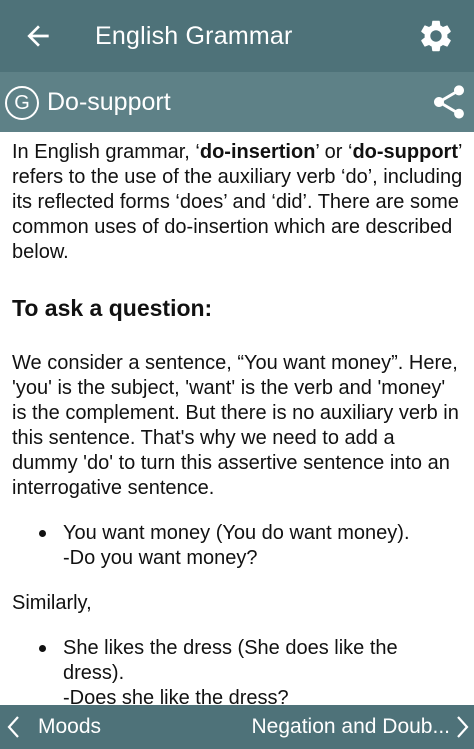 Image resolution: width=474 pixels, height=749 pixels. Describe the element at coordinates (236, 533) in the screenshot. I see `example-statement: You want money (You do want money).` at that location.